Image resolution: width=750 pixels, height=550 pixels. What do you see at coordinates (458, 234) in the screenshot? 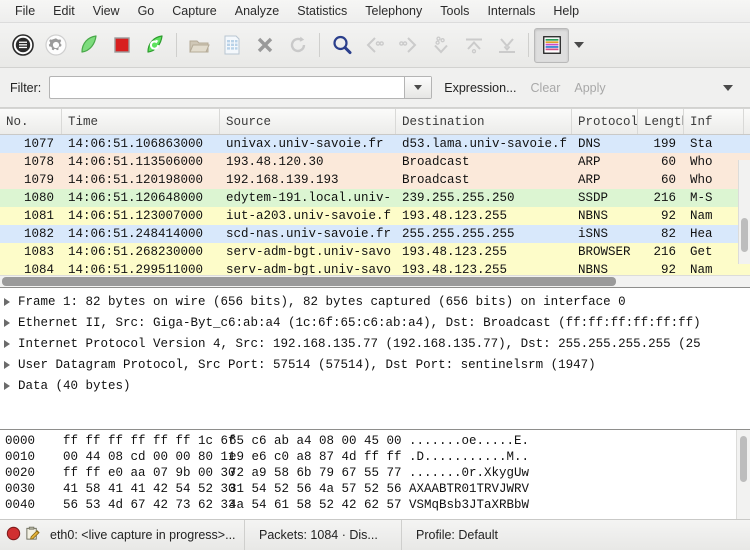
I see `cell-destination: 255.255.255.255` at bounding box center [458, 234].